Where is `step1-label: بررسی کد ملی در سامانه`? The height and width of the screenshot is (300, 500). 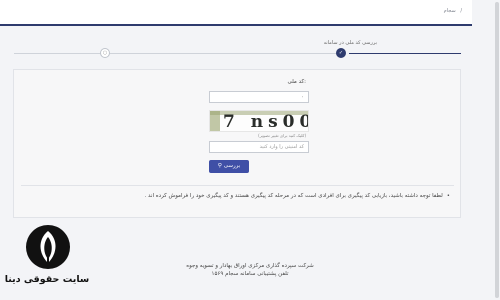 step1-label: بررسی کد ملی در سامانه is located at coordinates (350, 43).